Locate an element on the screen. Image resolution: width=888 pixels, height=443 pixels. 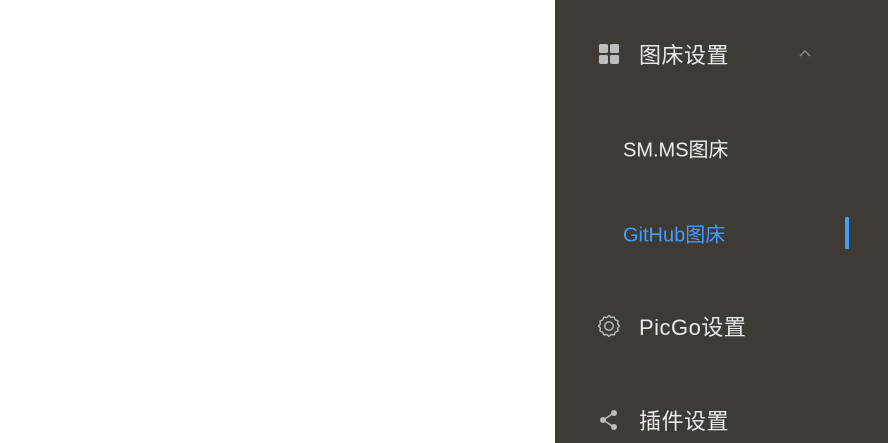
active-indicator is located at coordinates (847, 233).